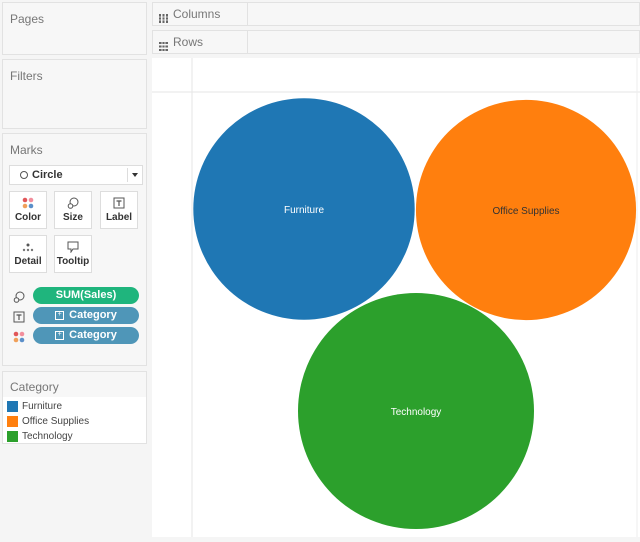 The width and height of the screenshot is (640, 542). What do you see at coordinates (24, 175) in the screenshot?
I see `circle-icon` at bounding box center [24, 175].